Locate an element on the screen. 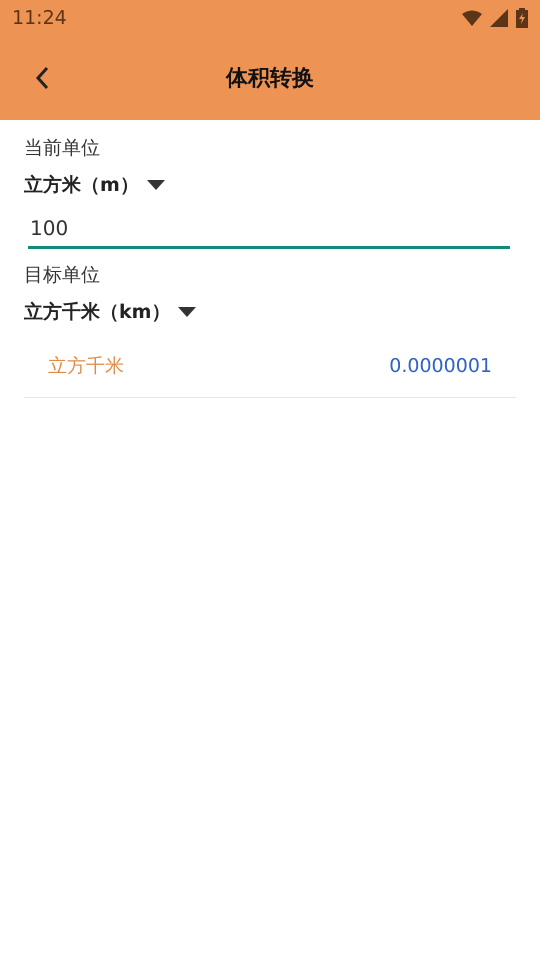 The image size is (540, 960). current-unit-dropdown: 立方米（m） is located at coordinates (94, 184).